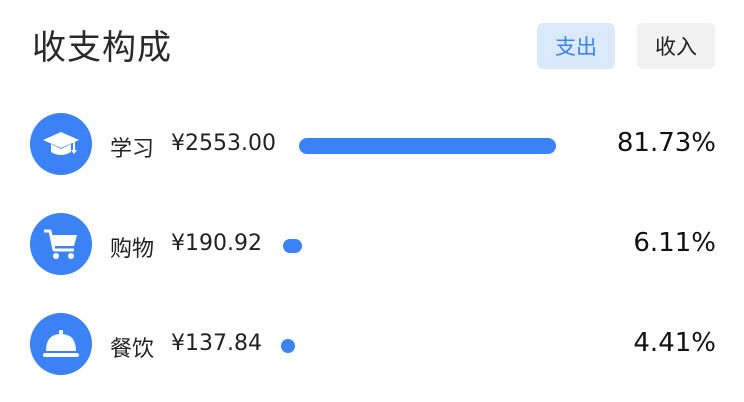 The image size is (744, 402). Describe the element at coordinates (102, 48) in the screenshot. I see `page-title: 收支构成` at that location.